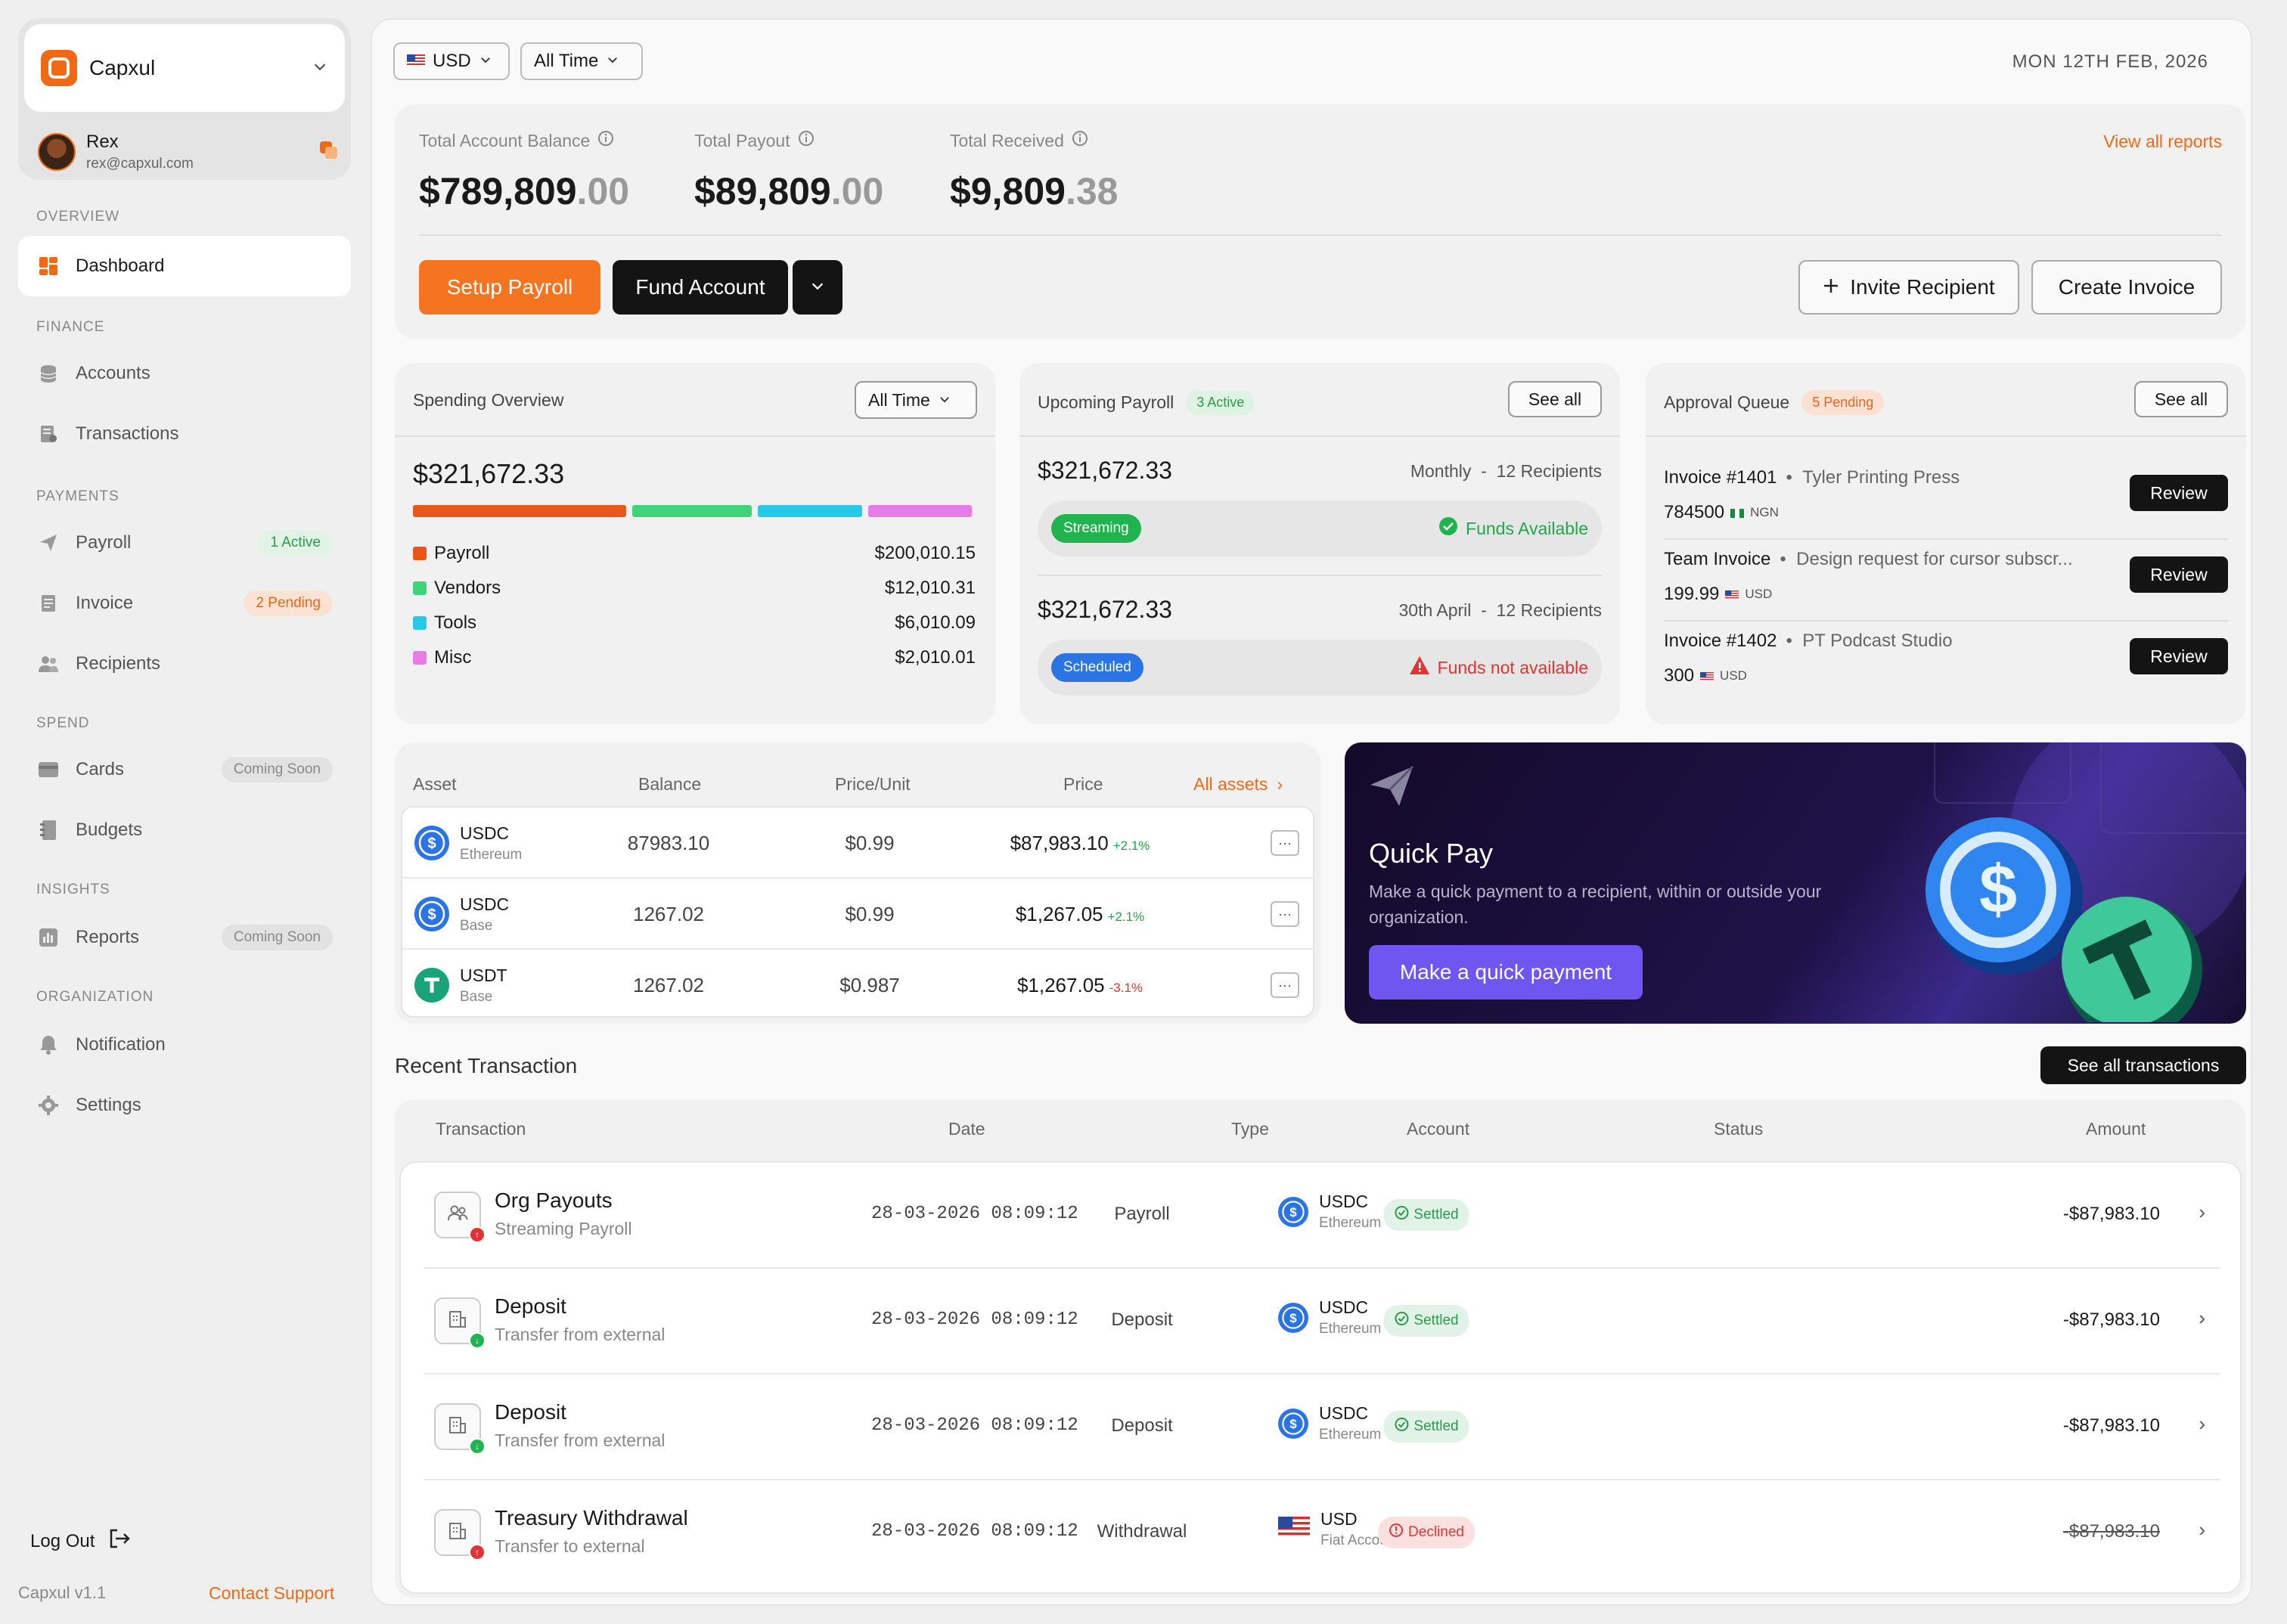 The height and width of the screenshot is (1624, 2287). What do you see at coordinates (184, 664) in the screenshot?
I see `sidebar-item-recipients: Recipients` at bounding box center [184, 664].